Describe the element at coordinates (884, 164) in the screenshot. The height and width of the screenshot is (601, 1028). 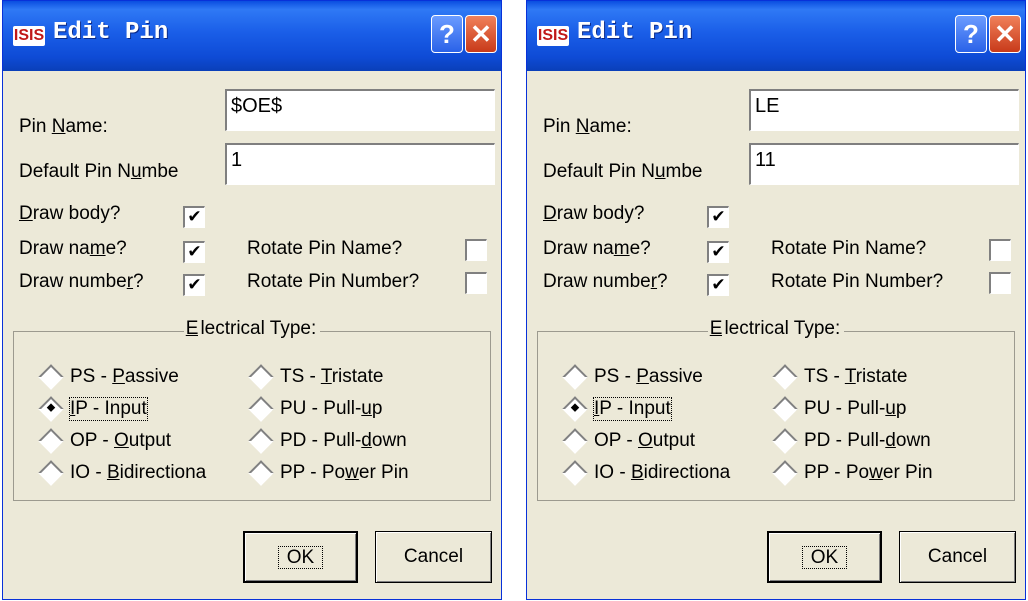
I see `pin-number-input: 11` at that location.